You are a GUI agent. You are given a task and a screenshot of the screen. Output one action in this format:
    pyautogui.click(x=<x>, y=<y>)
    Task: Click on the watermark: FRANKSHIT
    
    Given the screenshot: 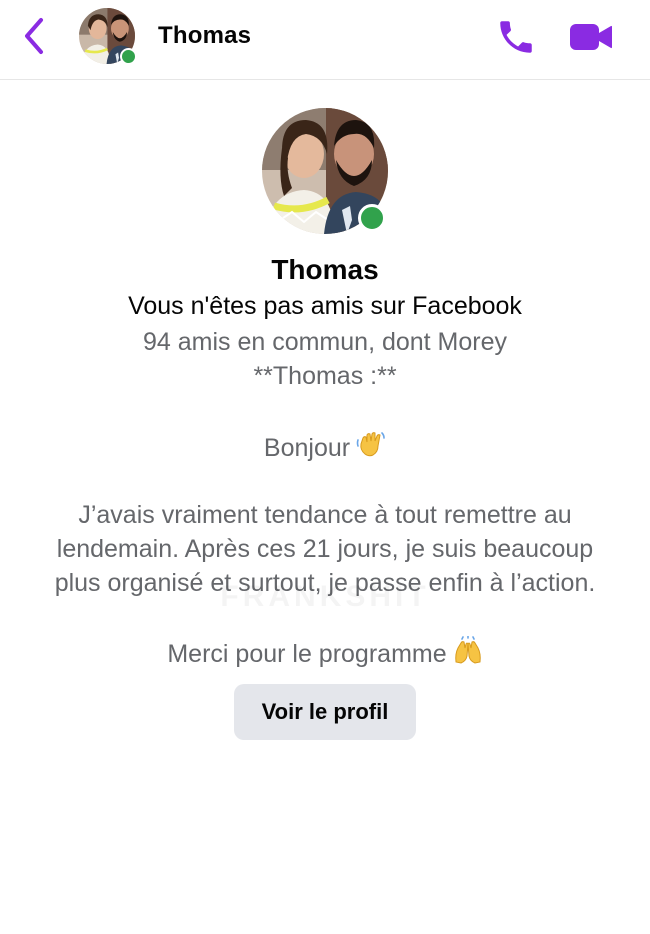 What is the action you would take?
    pyautogui.click(x=325, y=597)
    